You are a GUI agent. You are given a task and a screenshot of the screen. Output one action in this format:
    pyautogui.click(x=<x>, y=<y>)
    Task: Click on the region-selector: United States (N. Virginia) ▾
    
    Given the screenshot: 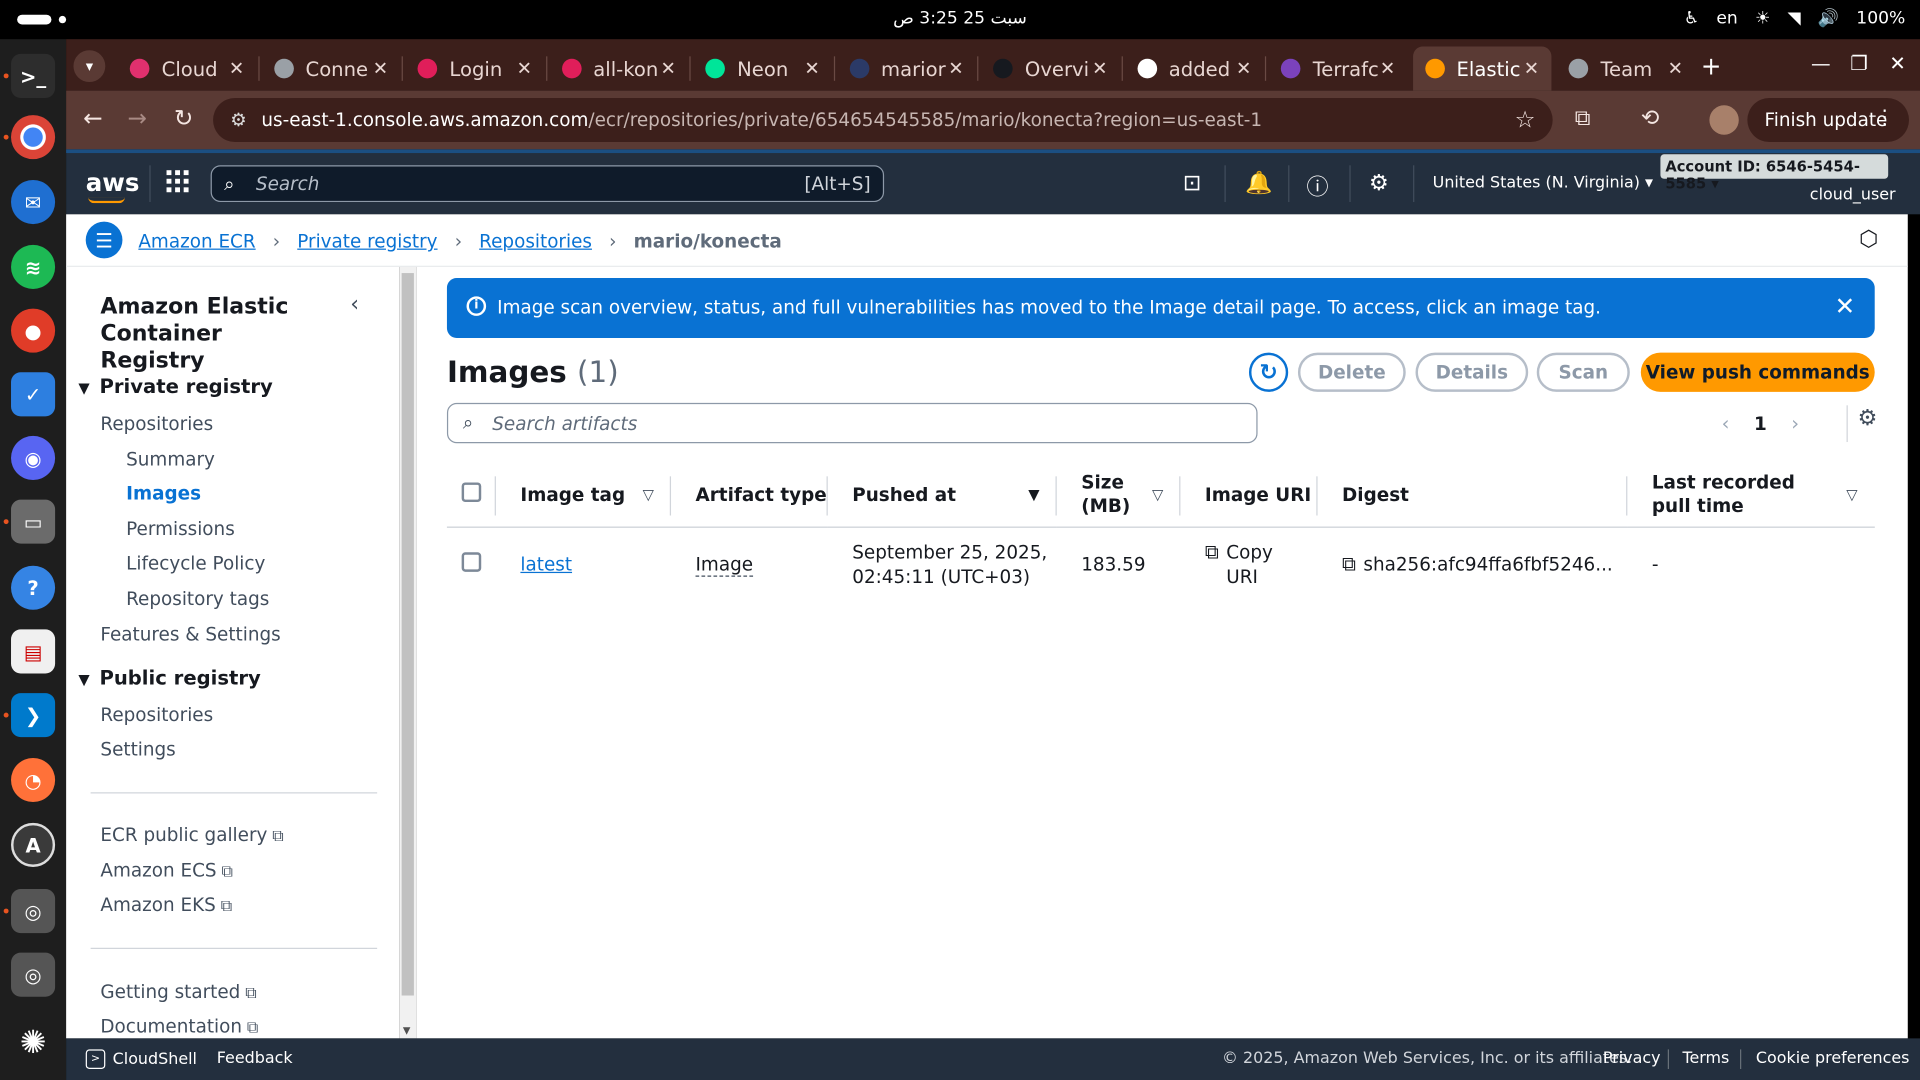 What is the action you would take?
    pyautogui.click(x=1543, y=183)
    